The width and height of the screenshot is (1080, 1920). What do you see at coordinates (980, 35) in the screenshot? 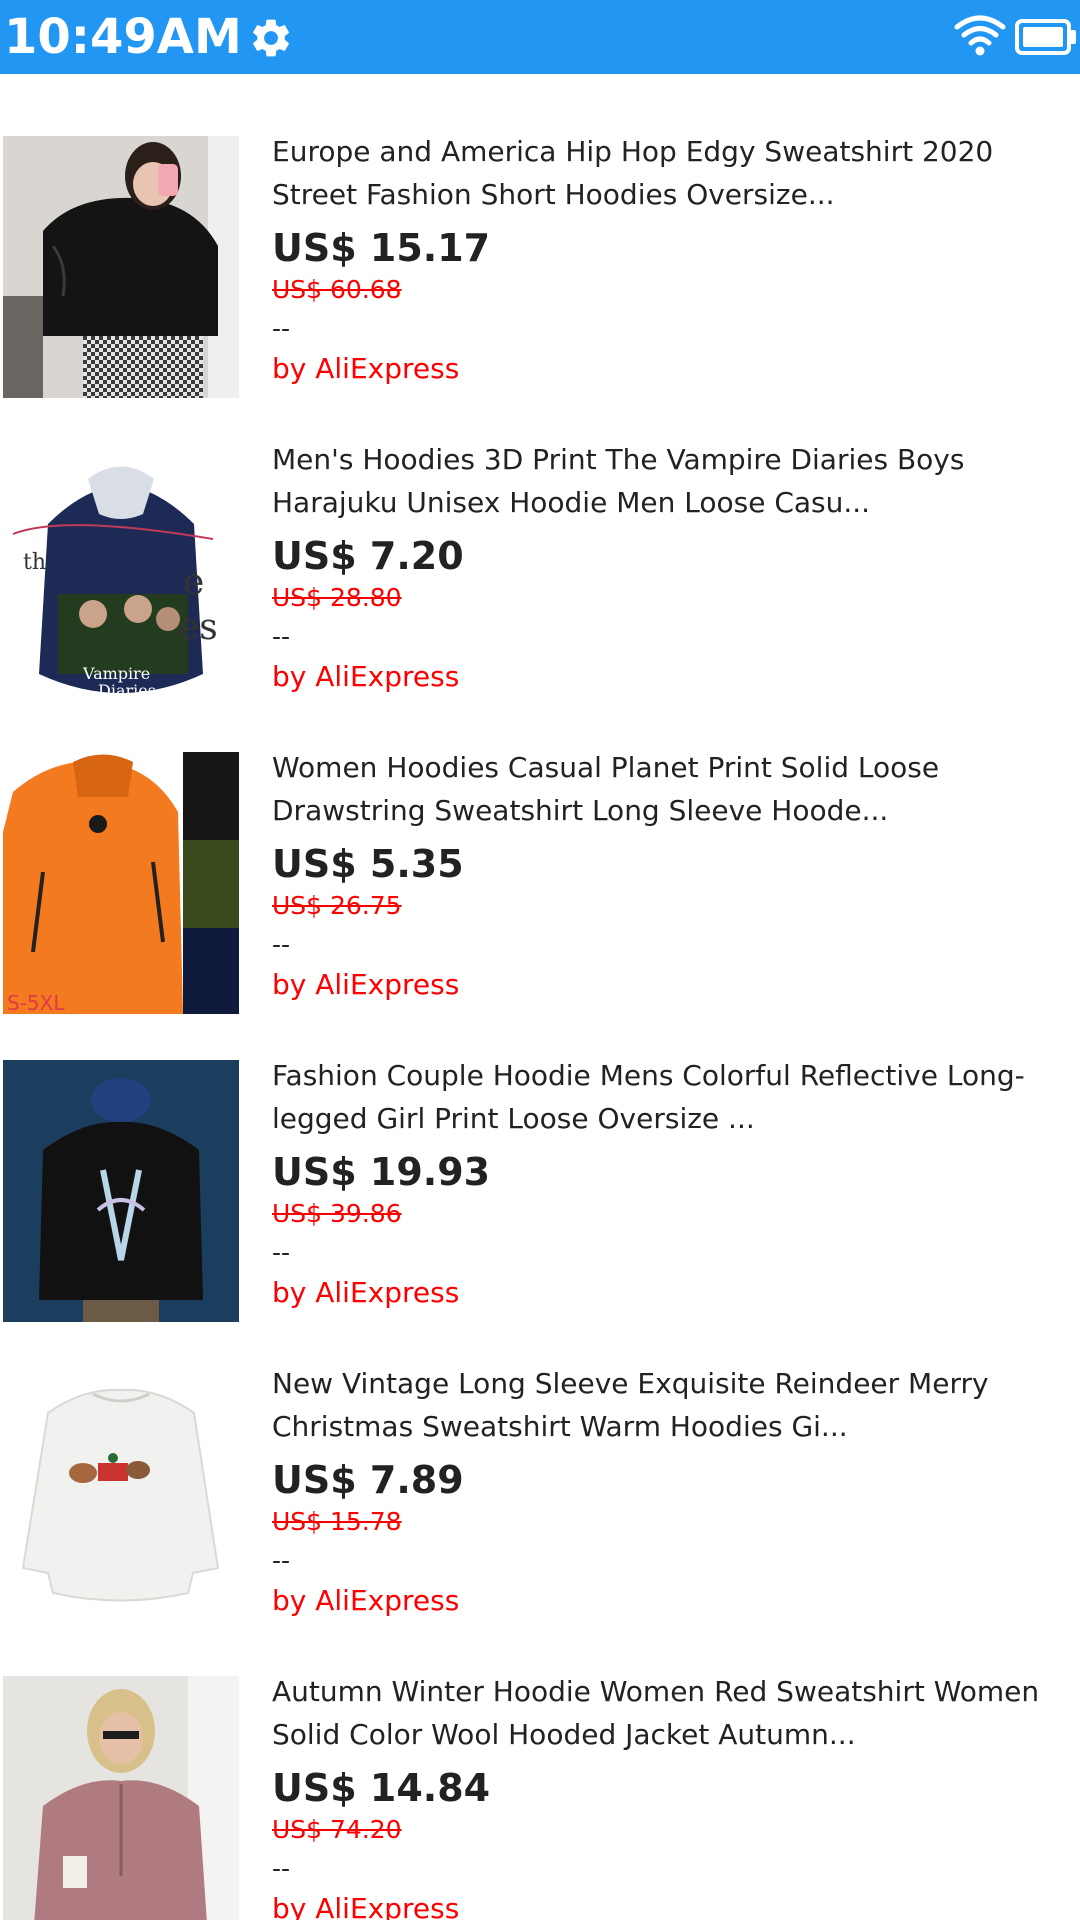
I see `wifi-icon` at bounding box center [980, 35].